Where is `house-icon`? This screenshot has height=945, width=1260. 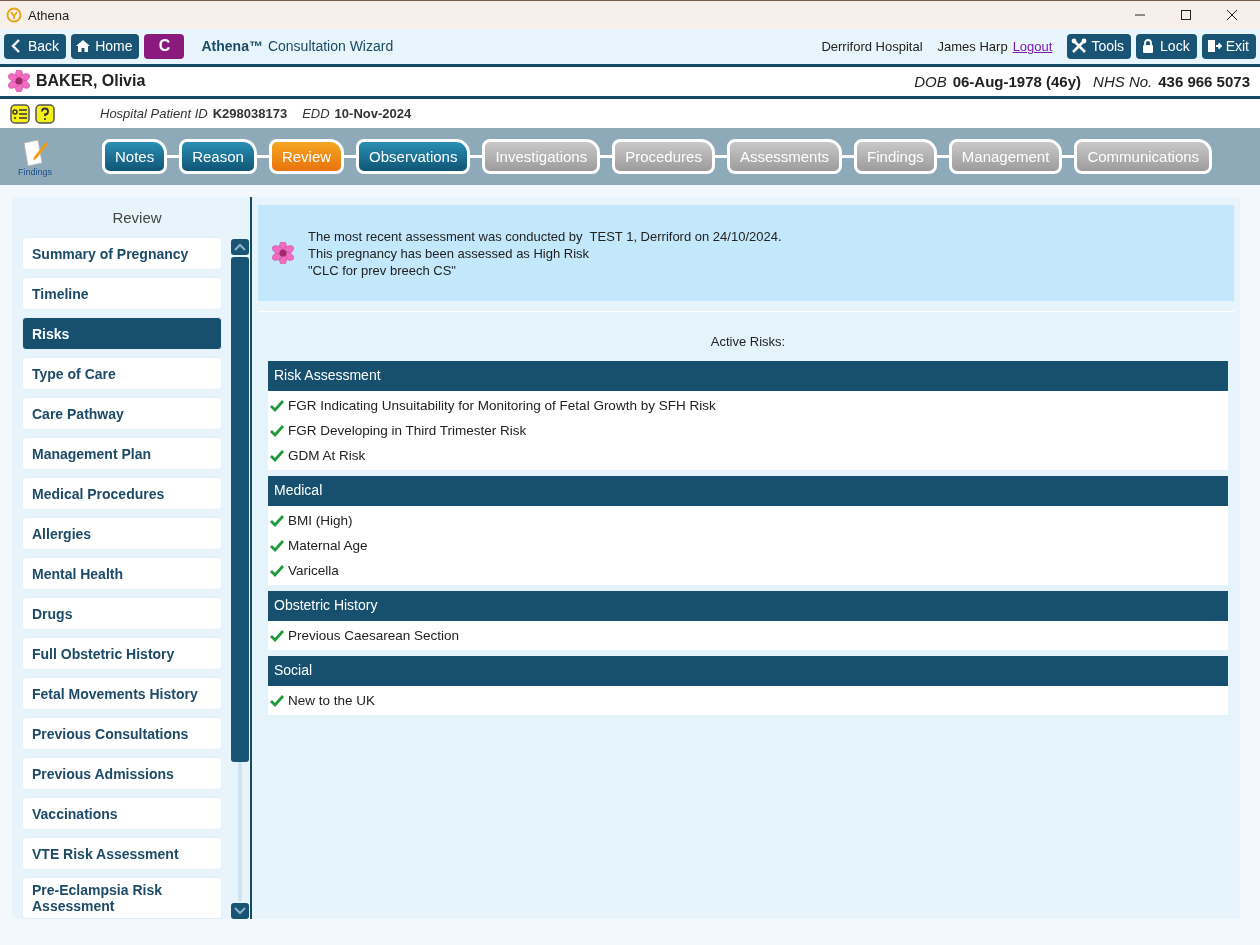
house-icon is located at coordinates (83, 46).